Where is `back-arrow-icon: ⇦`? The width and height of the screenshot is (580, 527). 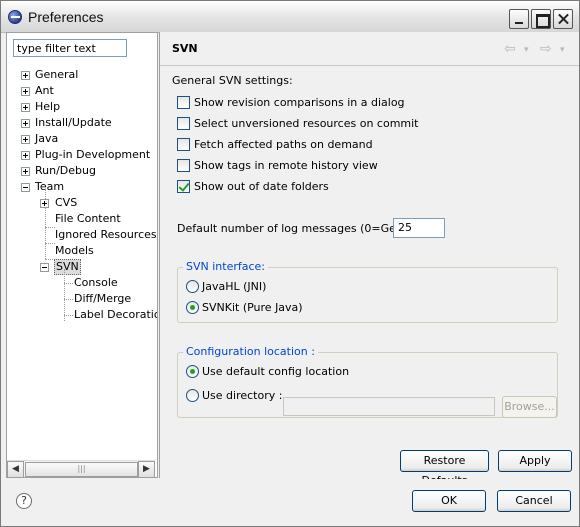 back-arrow-icon: ⇦ is located at coordinates (510, 49).